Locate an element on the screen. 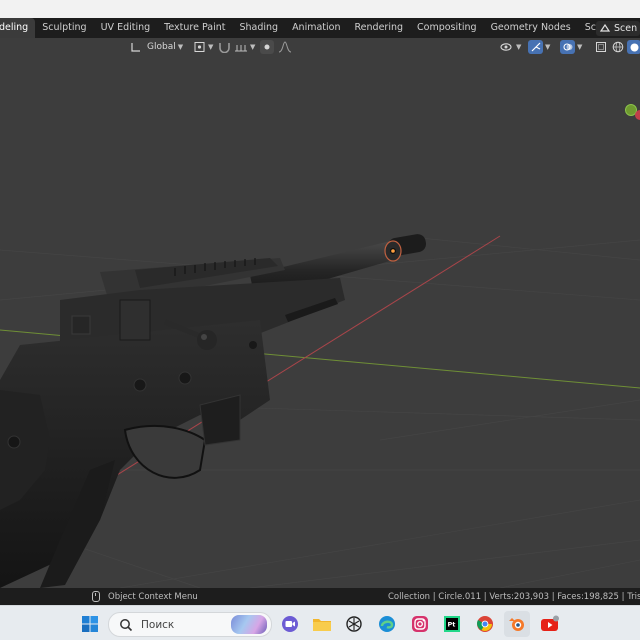  tab-animation: Animation is located at coordinates (316, 28).